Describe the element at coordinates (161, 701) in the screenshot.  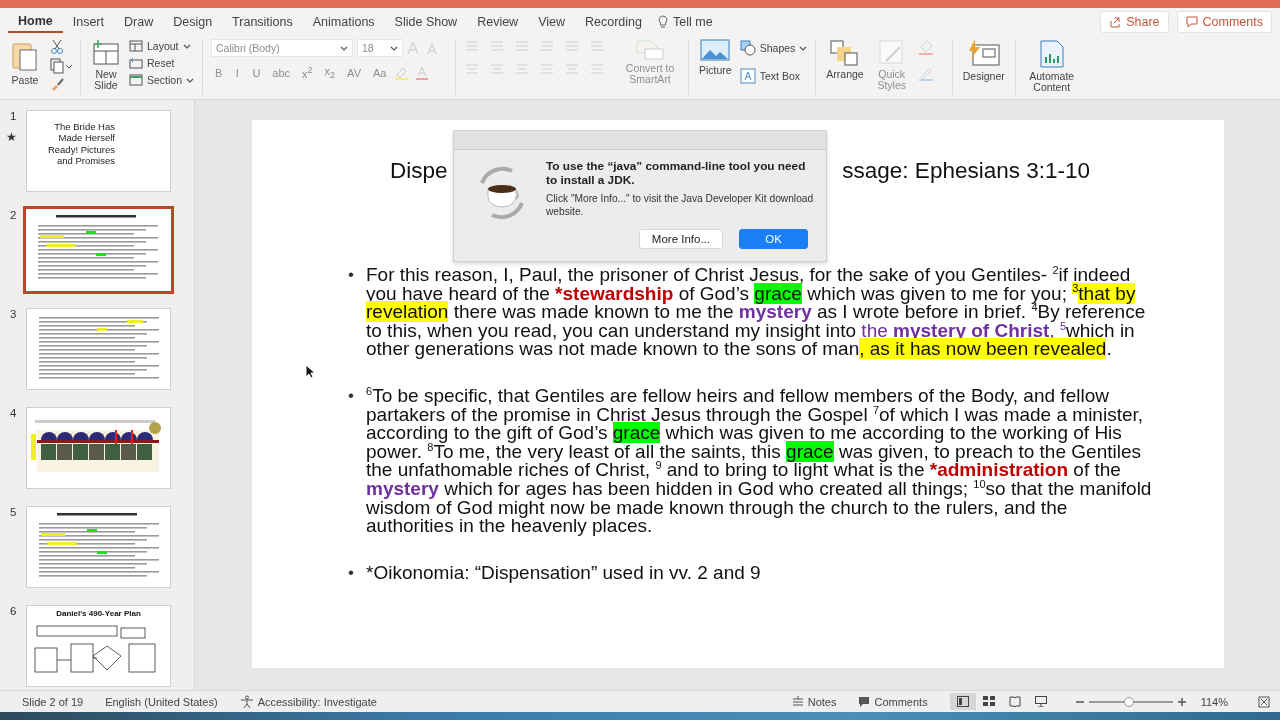
I see `language-label: English (United States)` at that location.